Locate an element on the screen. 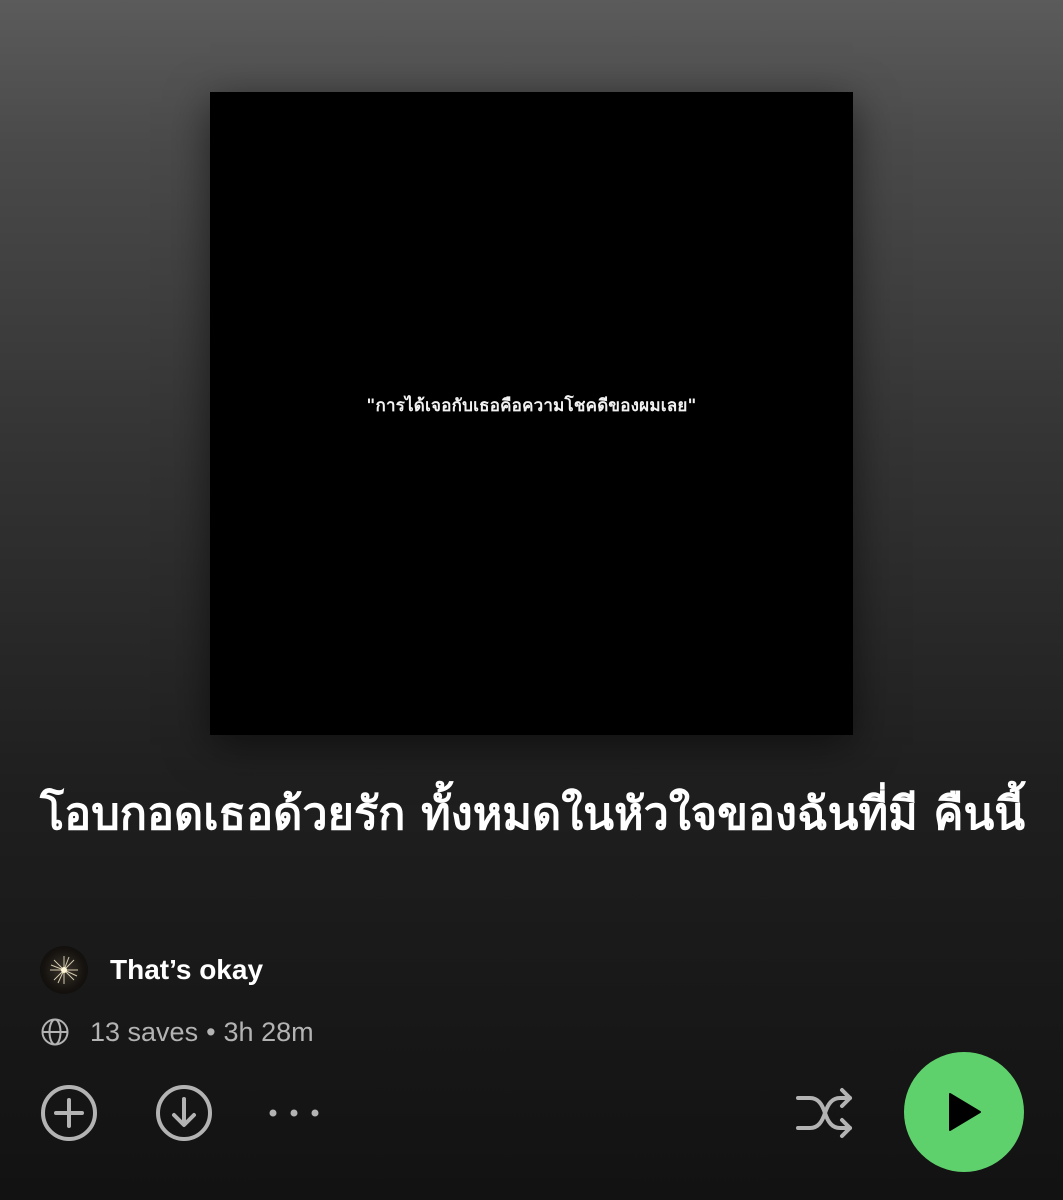  download-button is located at coordinates (184, 1113).